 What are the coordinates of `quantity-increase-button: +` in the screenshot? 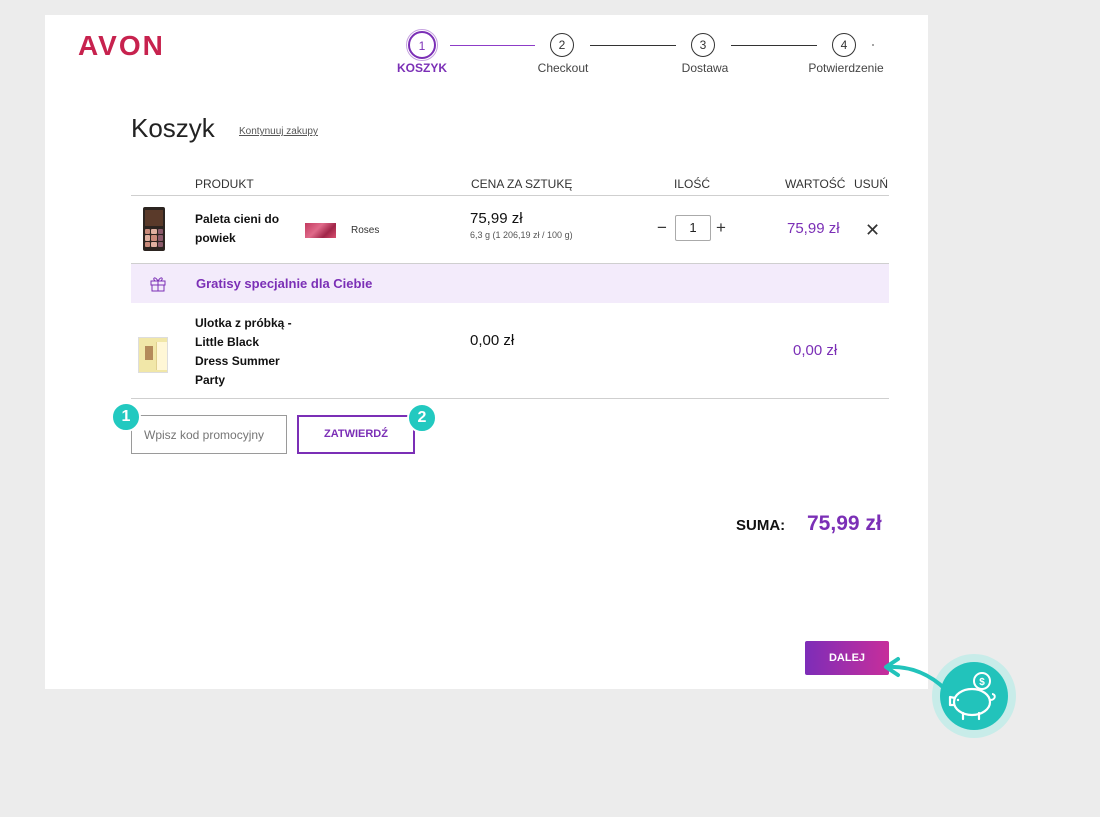 It's located at (721, 228).